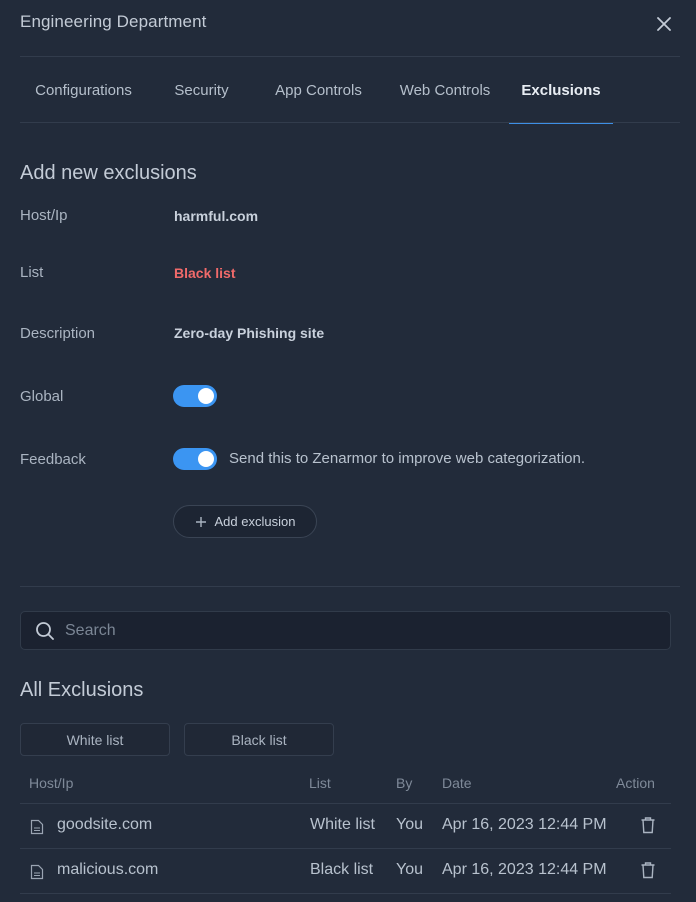 This screenshot has height=902, width=696. I want to click on close-button, so click(664, 24).